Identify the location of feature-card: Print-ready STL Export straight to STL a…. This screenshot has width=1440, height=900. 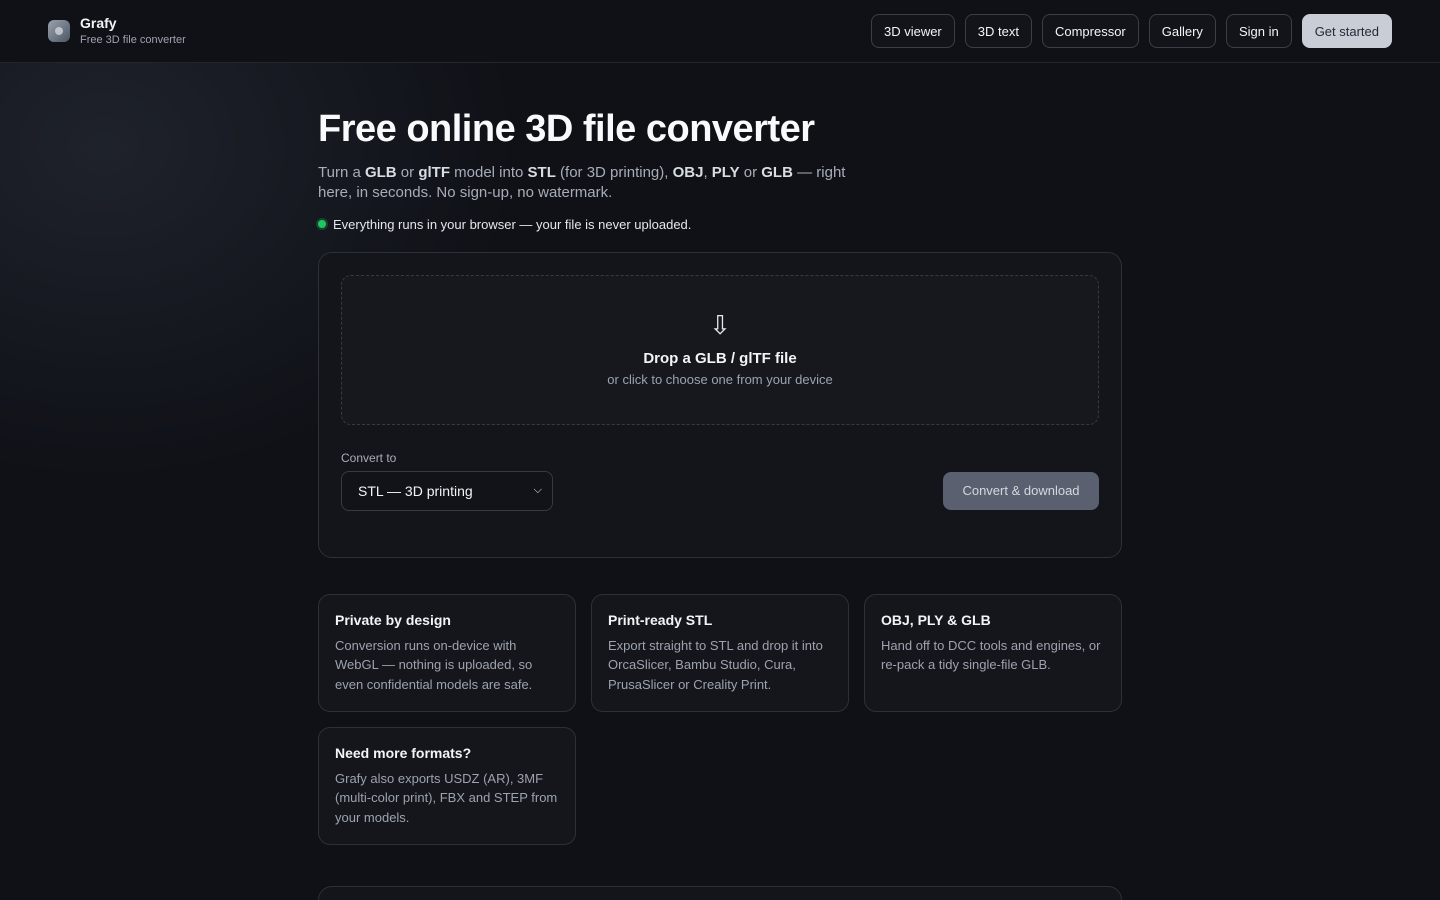
(720, 652).